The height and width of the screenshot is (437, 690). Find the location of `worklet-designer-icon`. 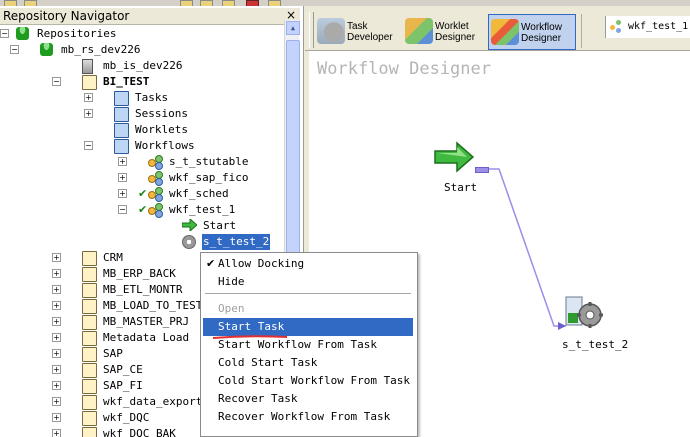

worklet-designer-icon is located at coordinates (419, 31).